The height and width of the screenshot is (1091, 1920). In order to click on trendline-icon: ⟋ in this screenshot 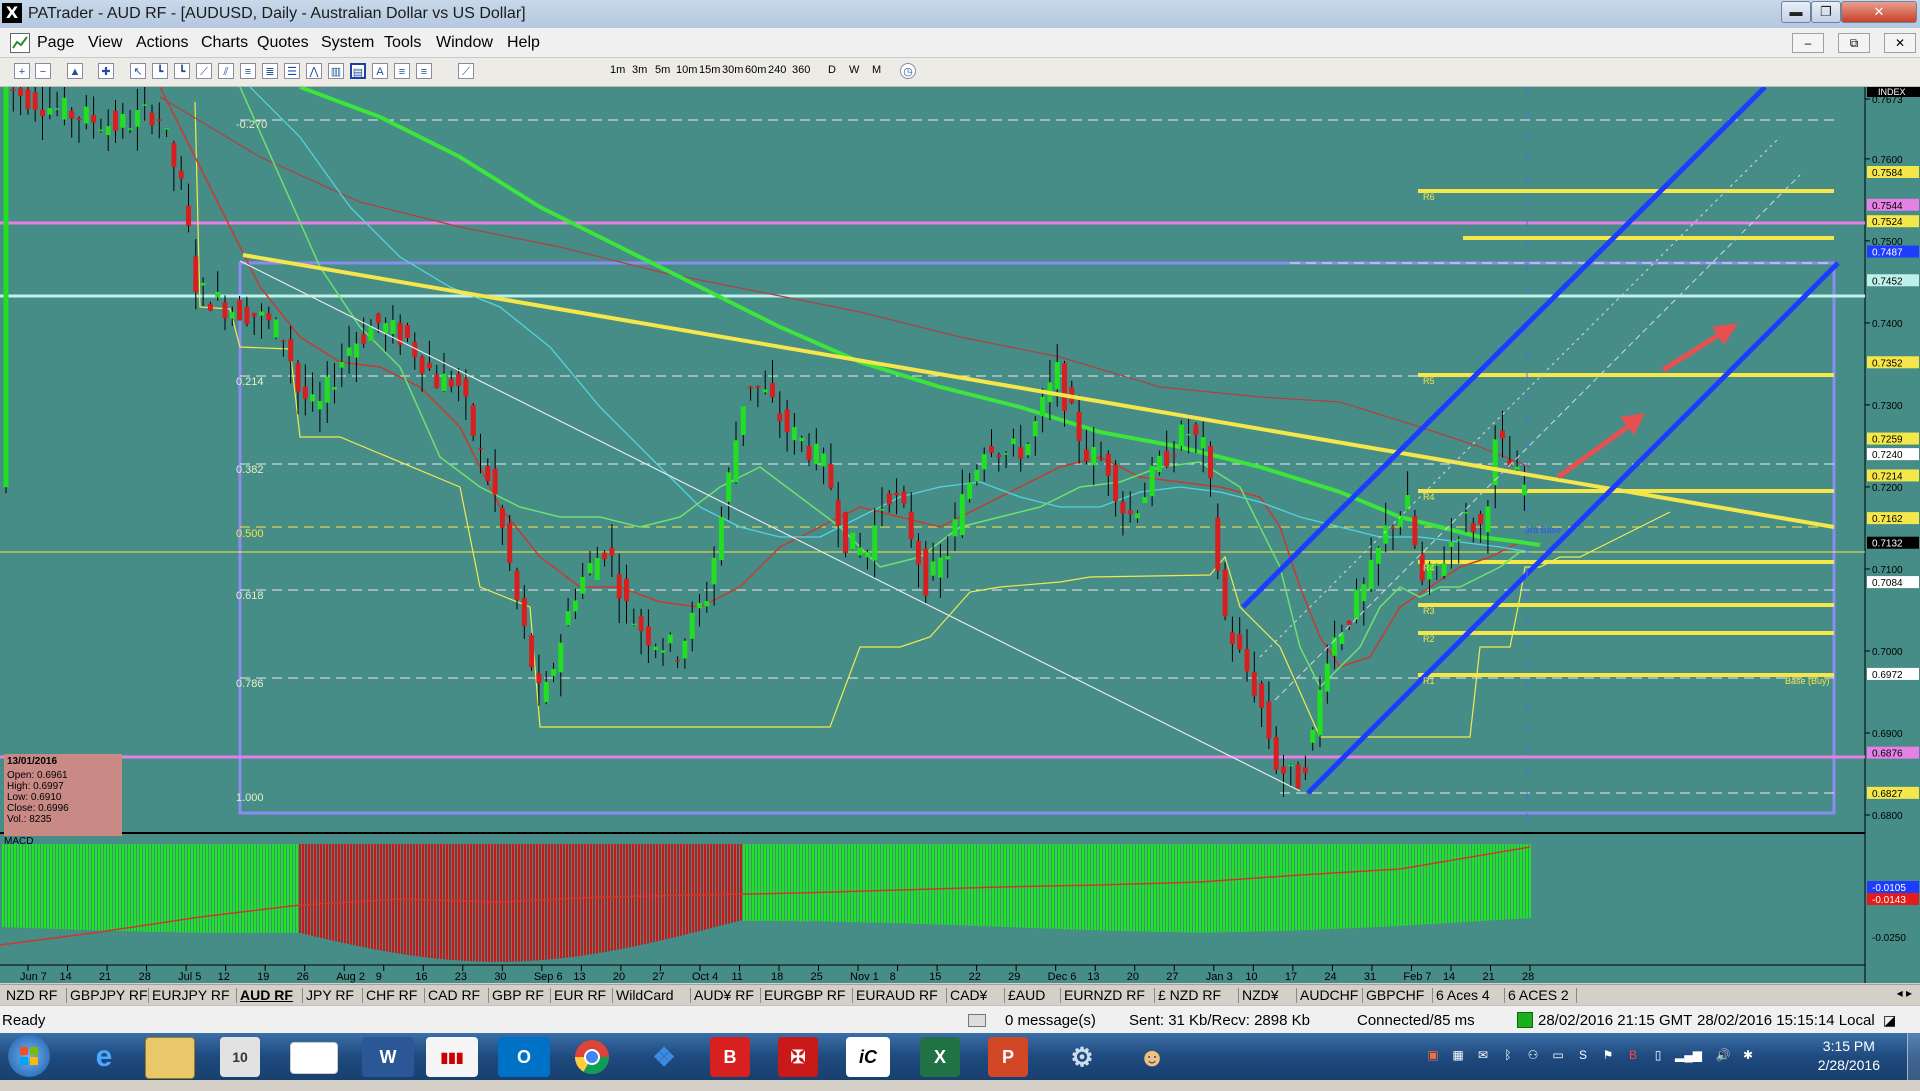, I will do `click(204, 71)`.